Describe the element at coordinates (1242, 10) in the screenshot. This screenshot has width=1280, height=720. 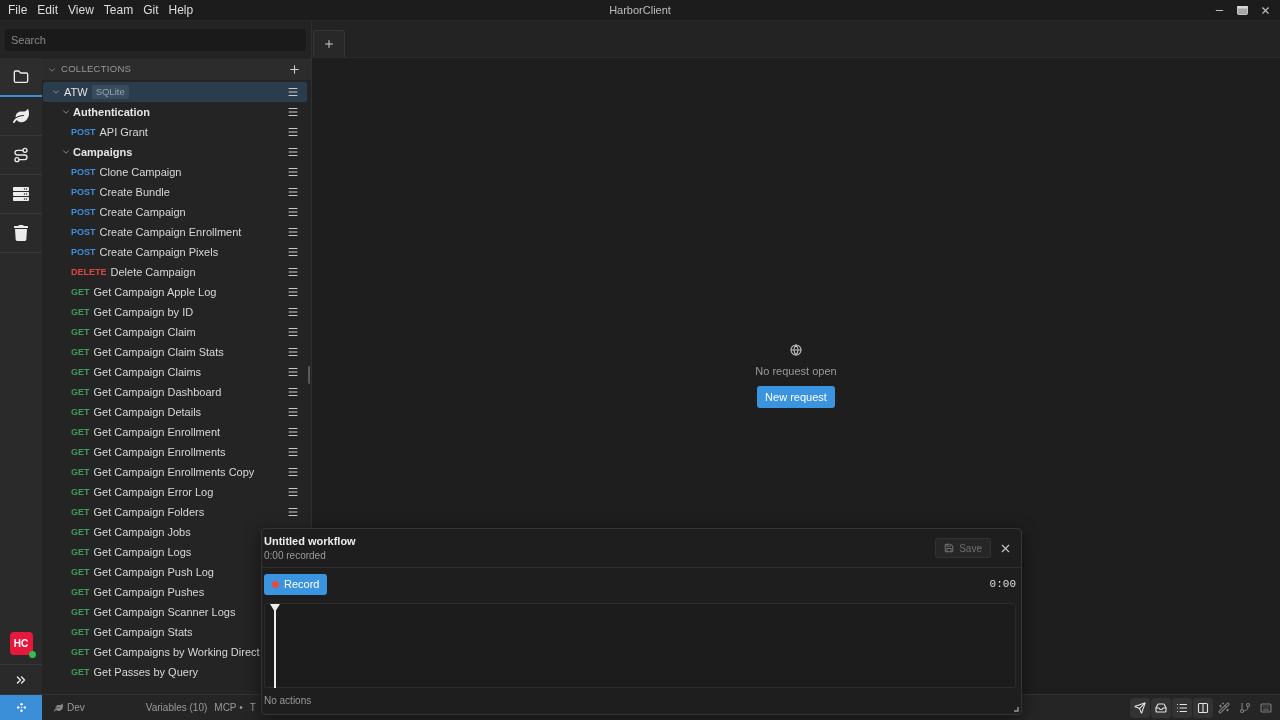
I see `maximize-icon` at that location.